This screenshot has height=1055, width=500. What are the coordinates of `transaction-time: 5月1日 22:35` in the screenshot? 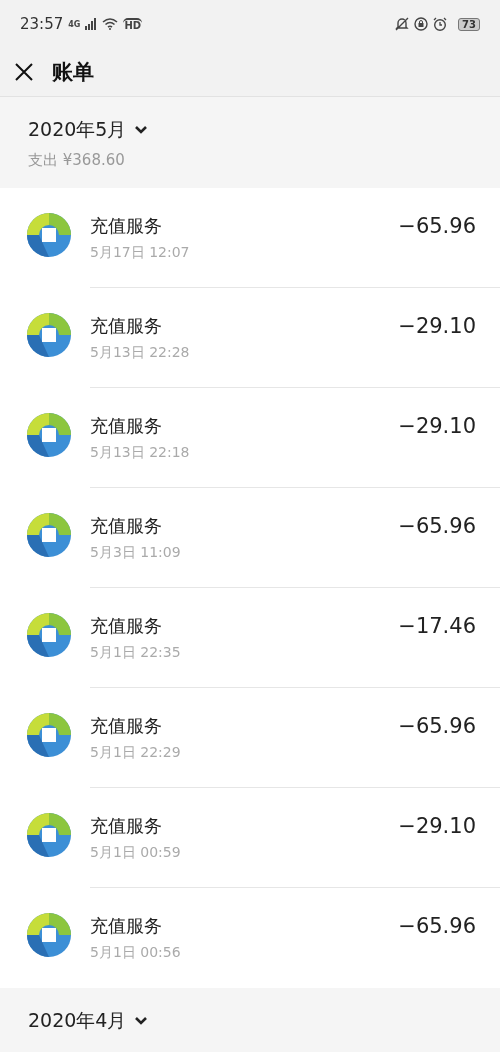 It's located at (135, 653).